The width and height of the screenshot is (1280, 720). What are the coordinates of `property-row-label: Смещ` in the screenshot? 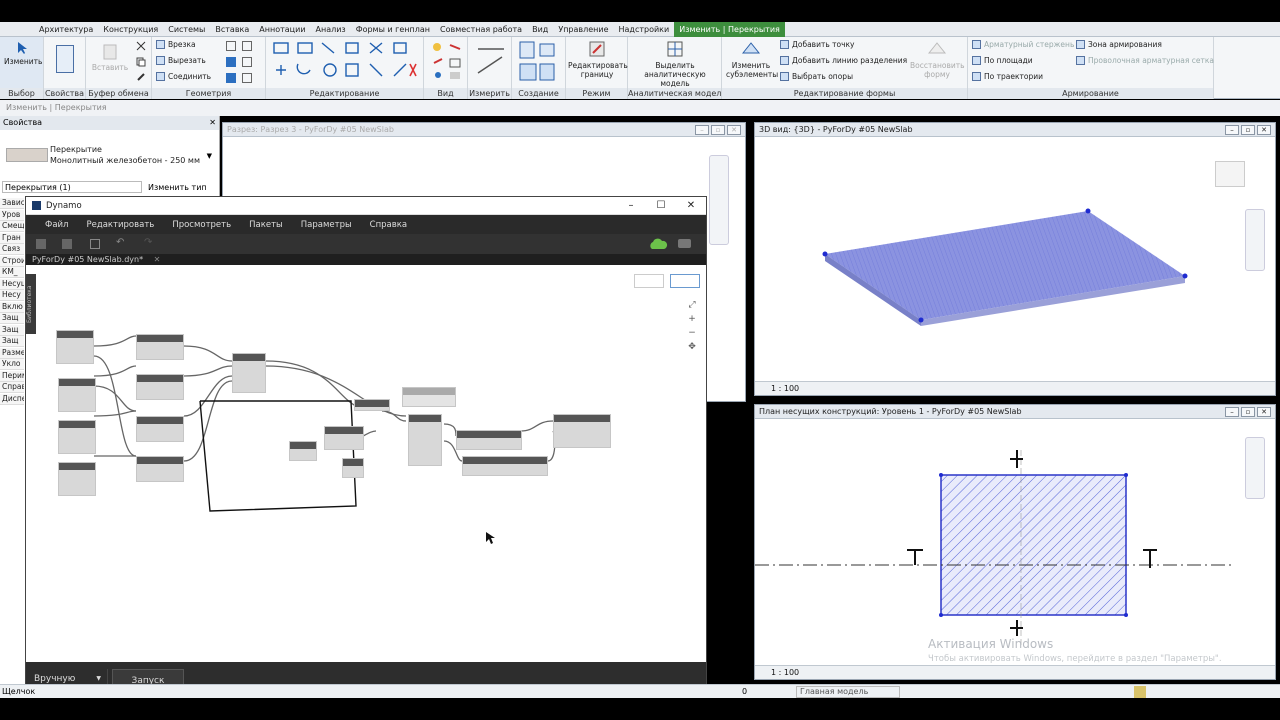 It's located at (12, 226).